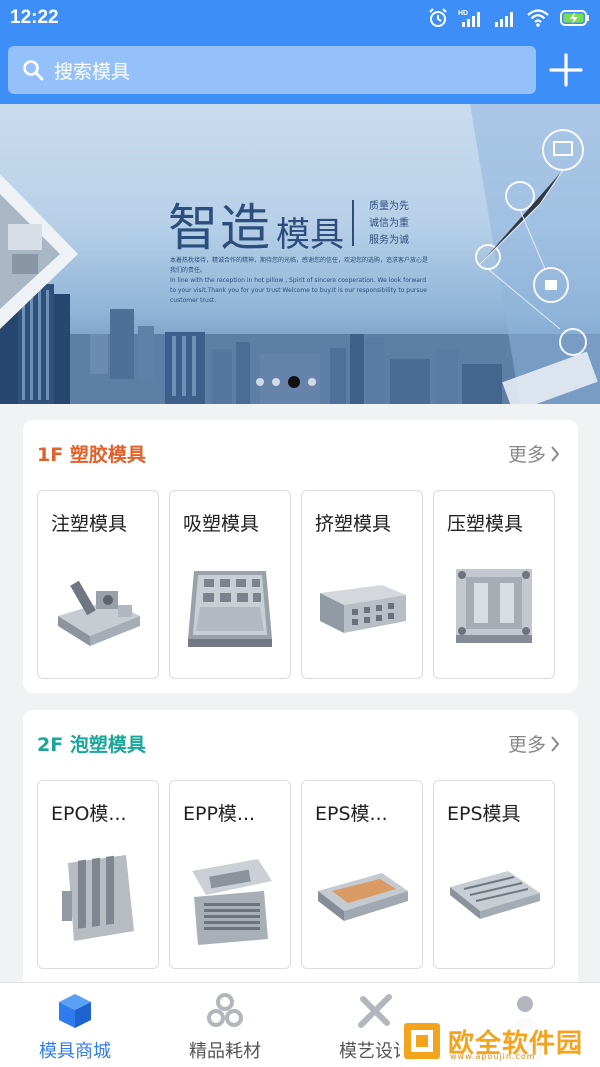  What do you see at coordinates (99, 613) in the screenshot?
I see `injection-mold-image` at bounding box center [99, 613].